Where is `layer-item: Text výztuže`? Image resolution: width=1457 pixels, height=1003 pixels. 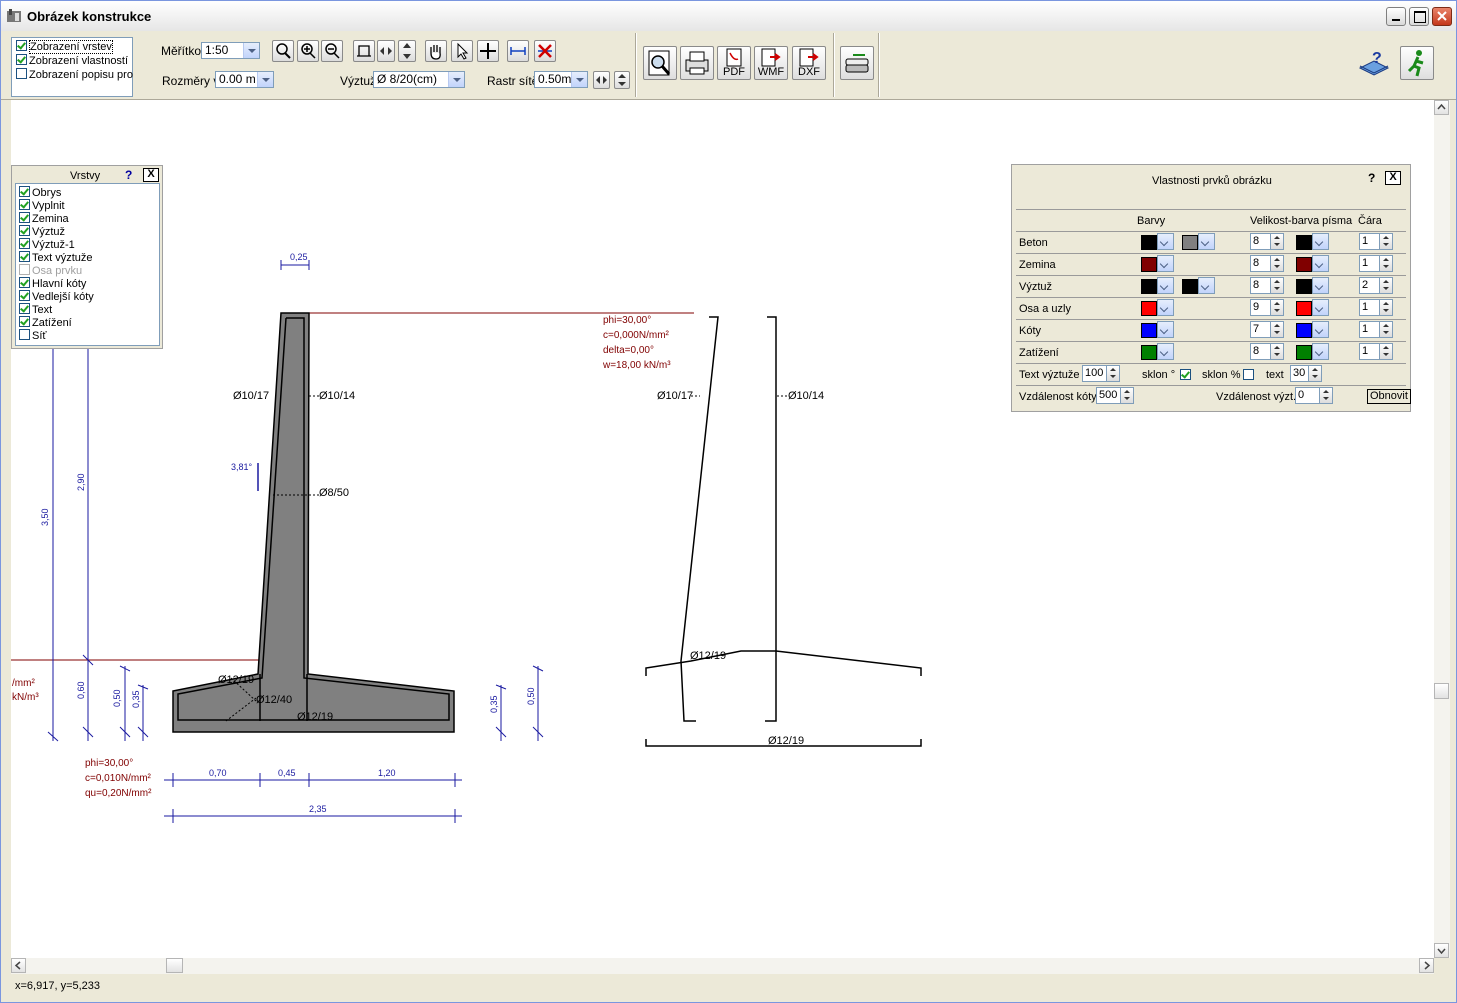 layer-item: Text výztuže is located at coordinates (56, 257).